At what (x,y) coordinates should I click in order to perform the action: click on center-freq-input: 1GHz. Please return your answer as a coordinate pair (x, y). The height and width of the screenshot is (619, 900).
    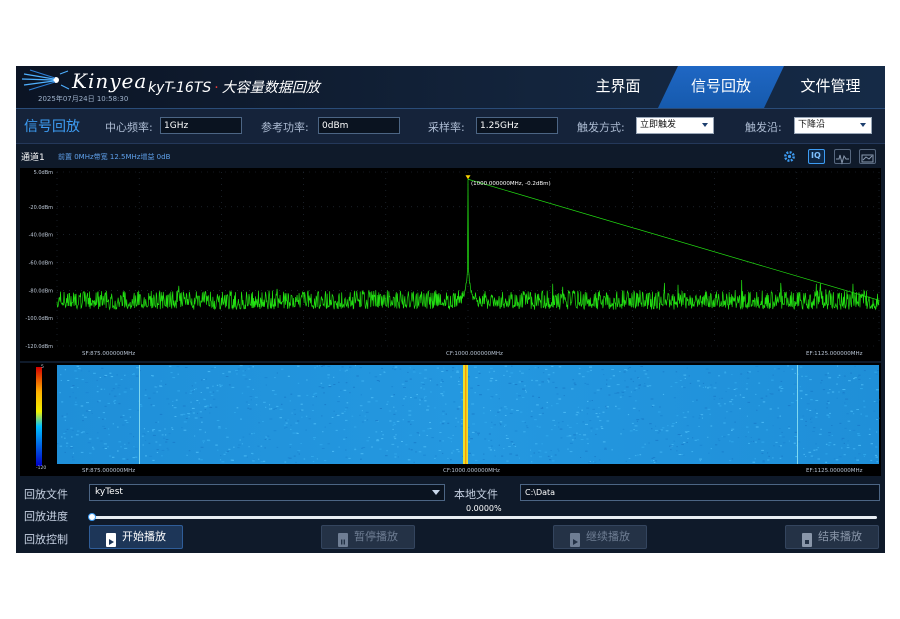
    Looking at the image, I should click on (201, 125).